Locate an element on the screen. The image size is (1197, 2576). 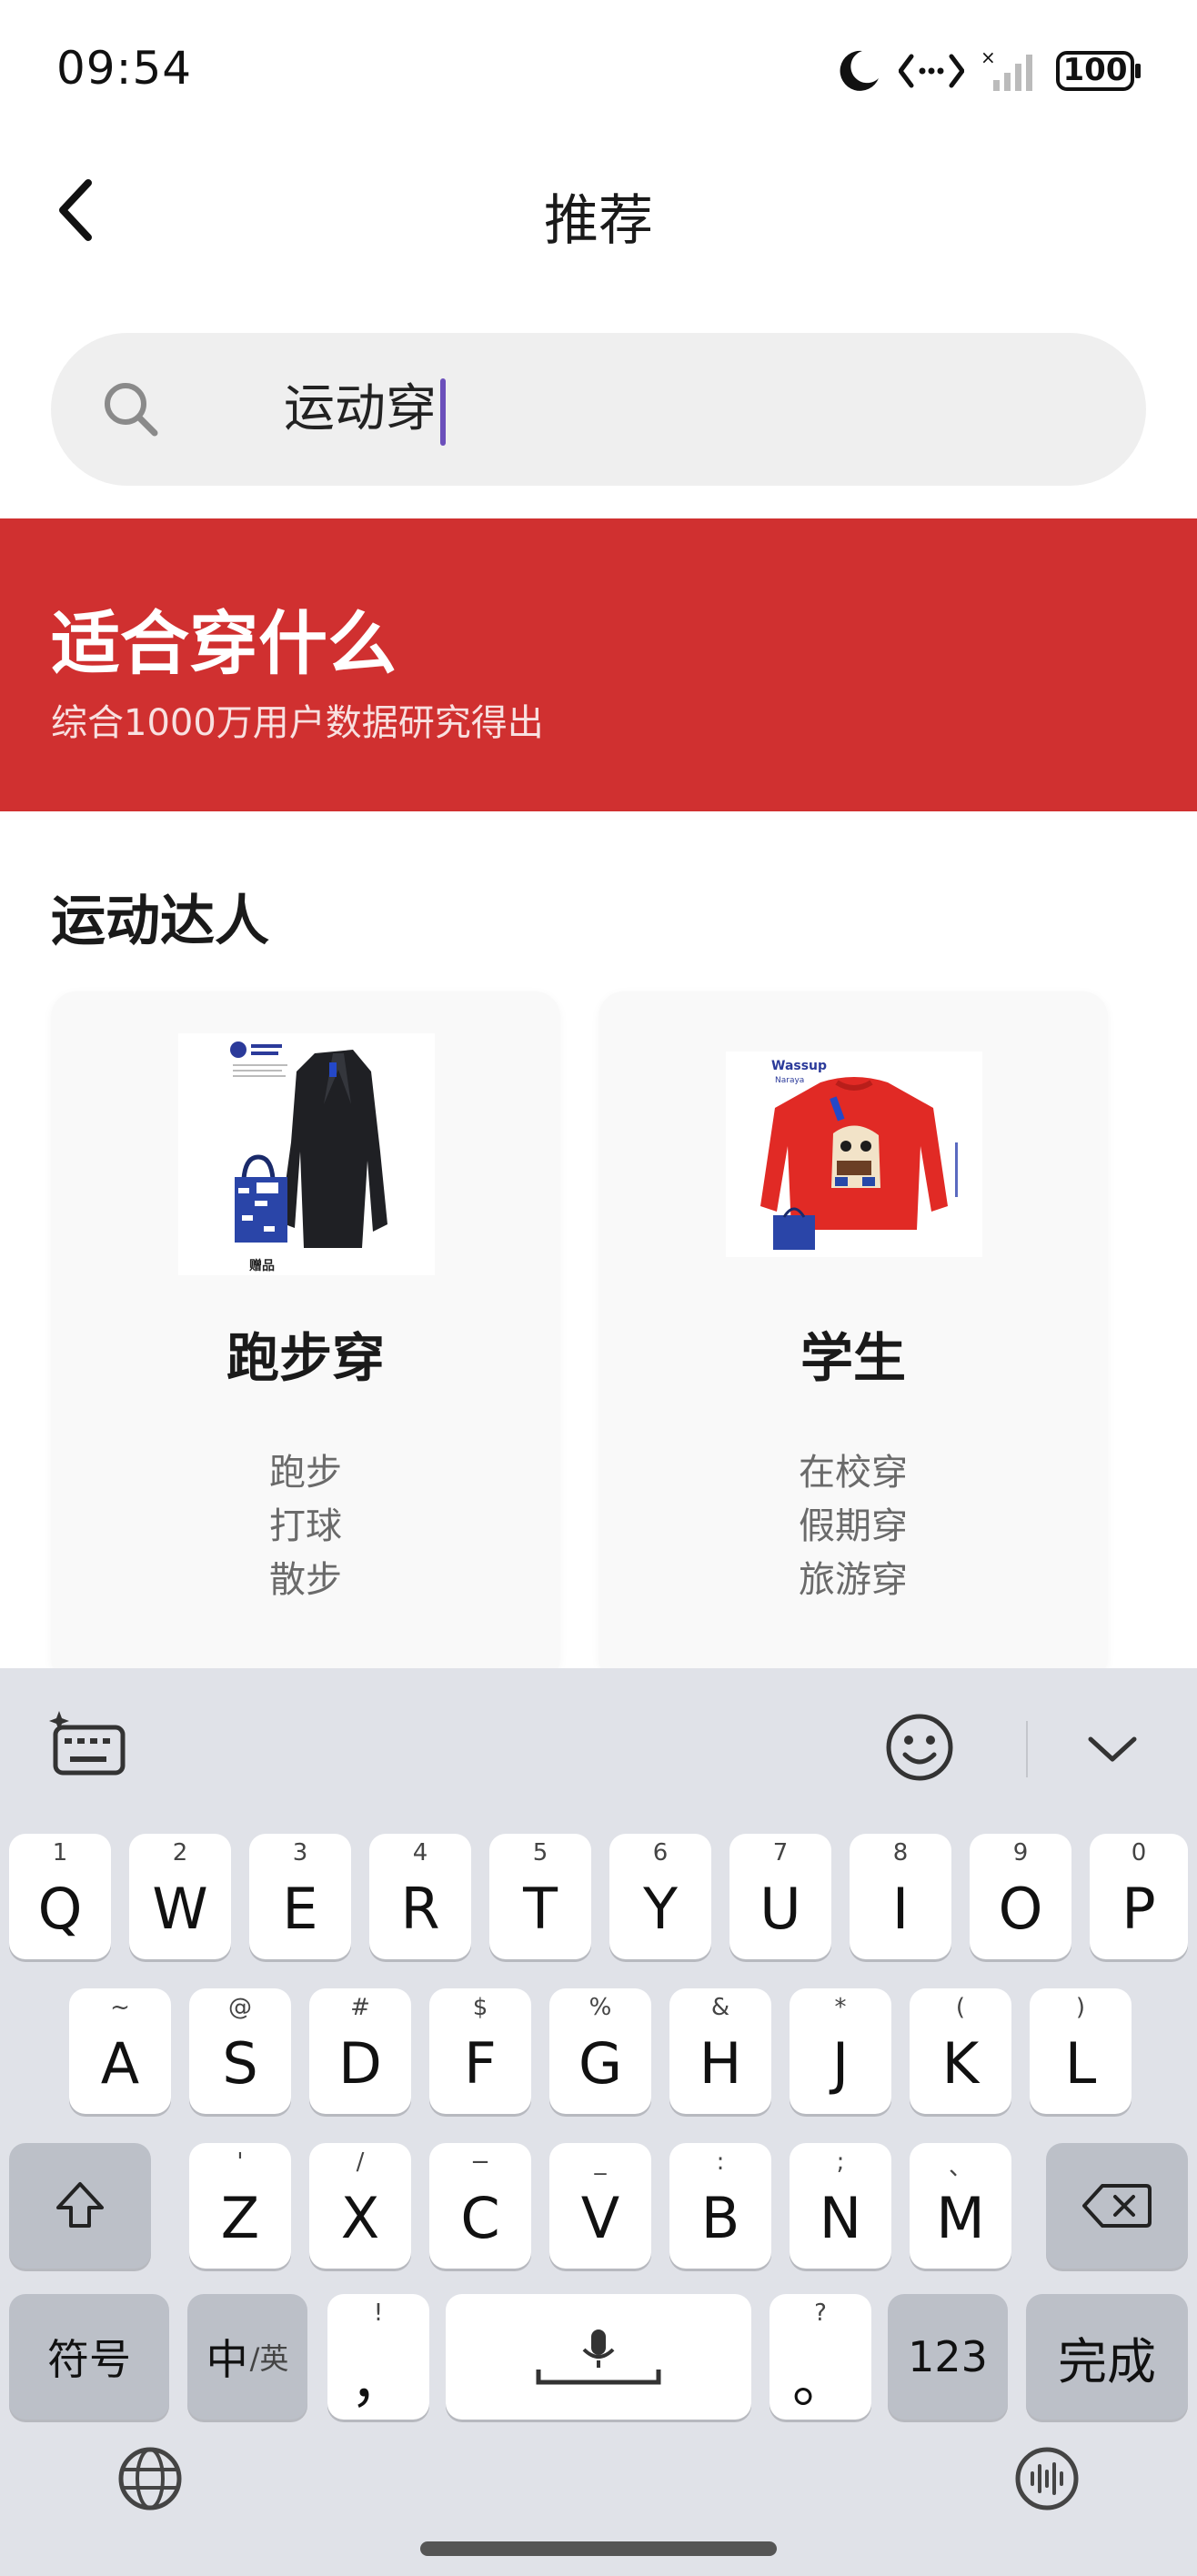
key-m: 、 M is located at coordinates (960, 2206).